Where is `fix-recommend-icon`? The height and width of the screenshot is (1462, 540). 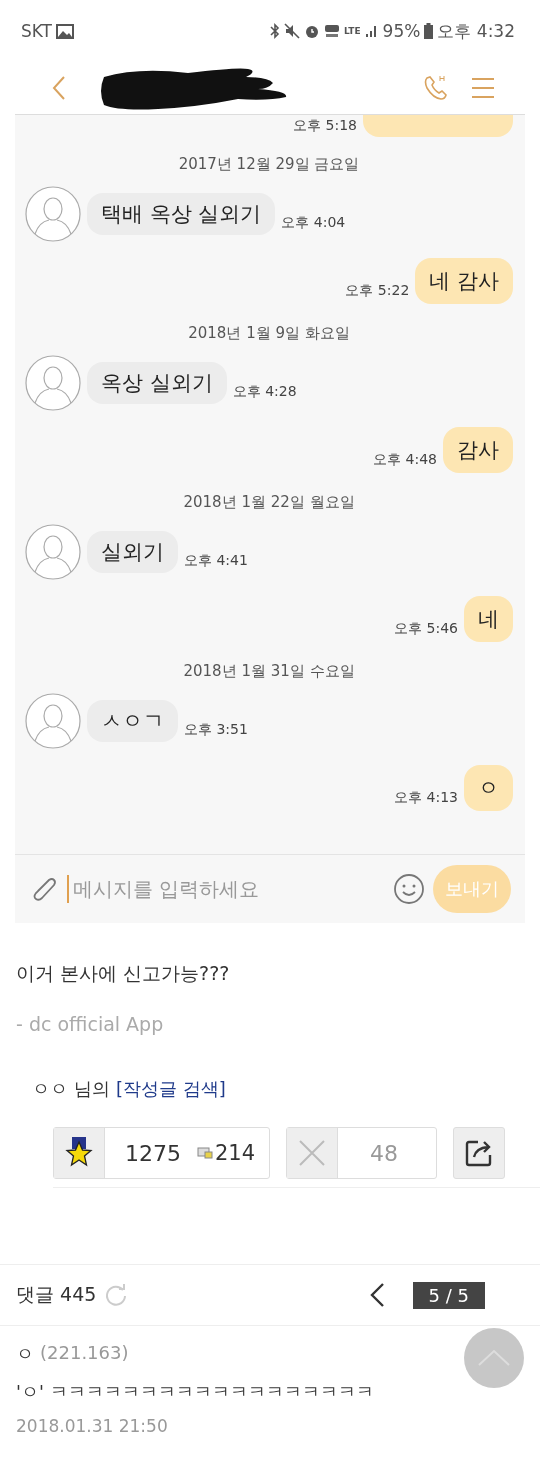
fix-recommend-icon is located at coordinates (205, 1153).